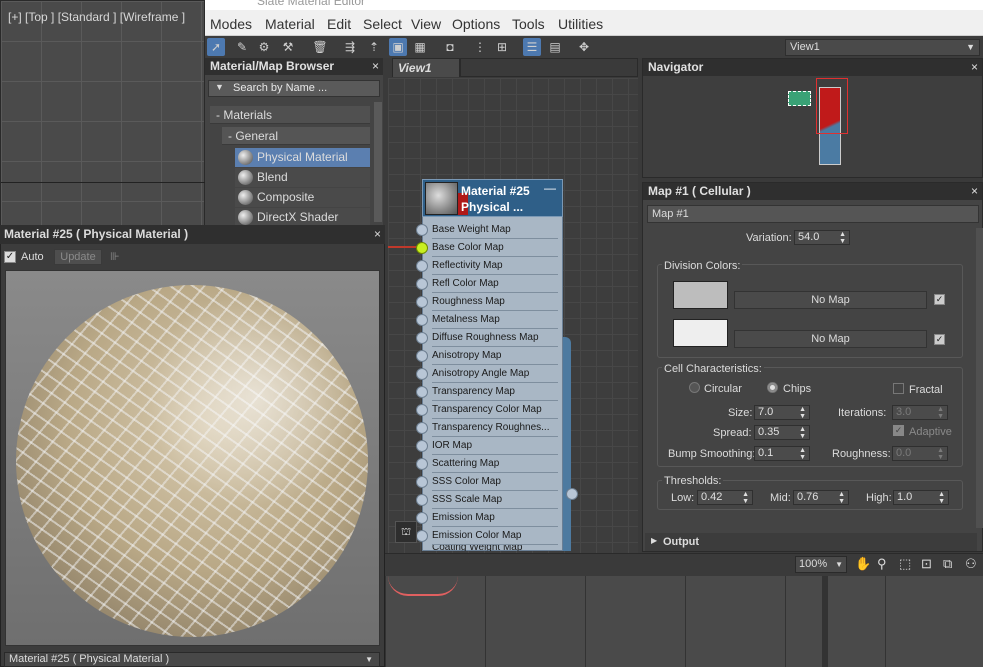 Image resolution: width=983 pixels, height=667 pixels. What do you see at coordinates (10, 257) in the screenshot?
I see `auto-checkbox: ✓` at bounding box center [10, 257].